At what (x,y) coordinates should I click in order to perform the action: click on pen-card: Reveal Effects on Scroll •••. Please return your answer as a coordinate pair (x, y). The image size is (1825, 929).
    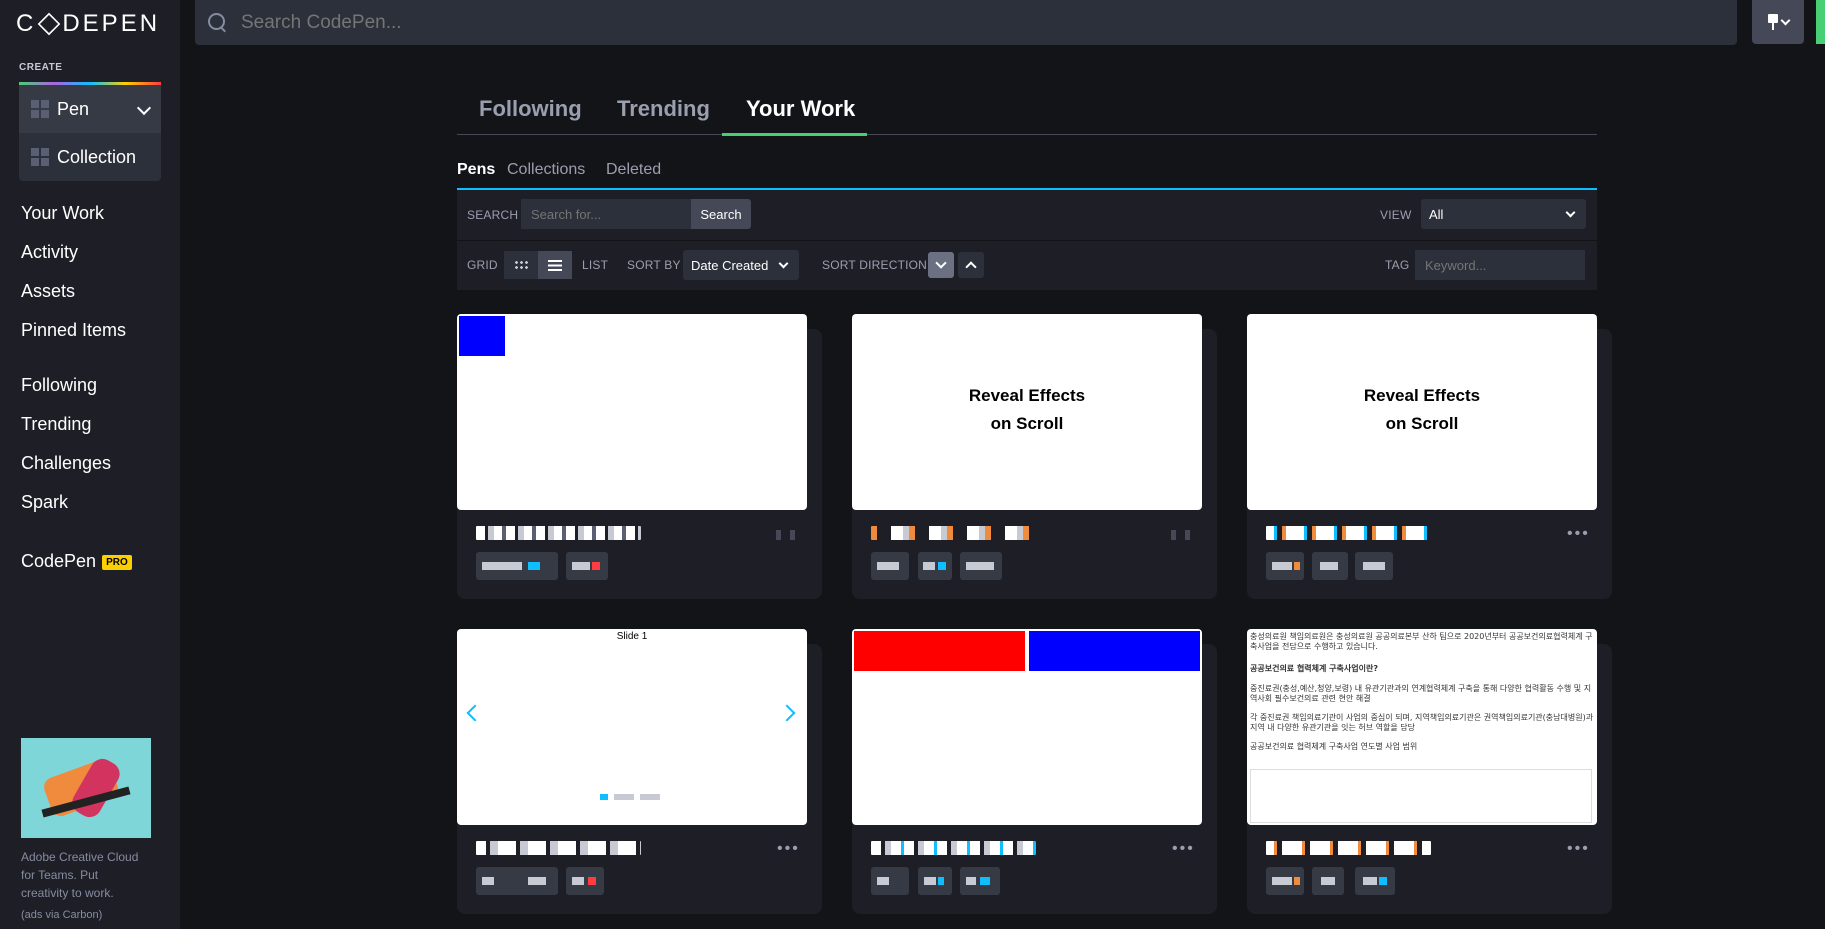
    Looking at the image, I should click on (1429, 456).